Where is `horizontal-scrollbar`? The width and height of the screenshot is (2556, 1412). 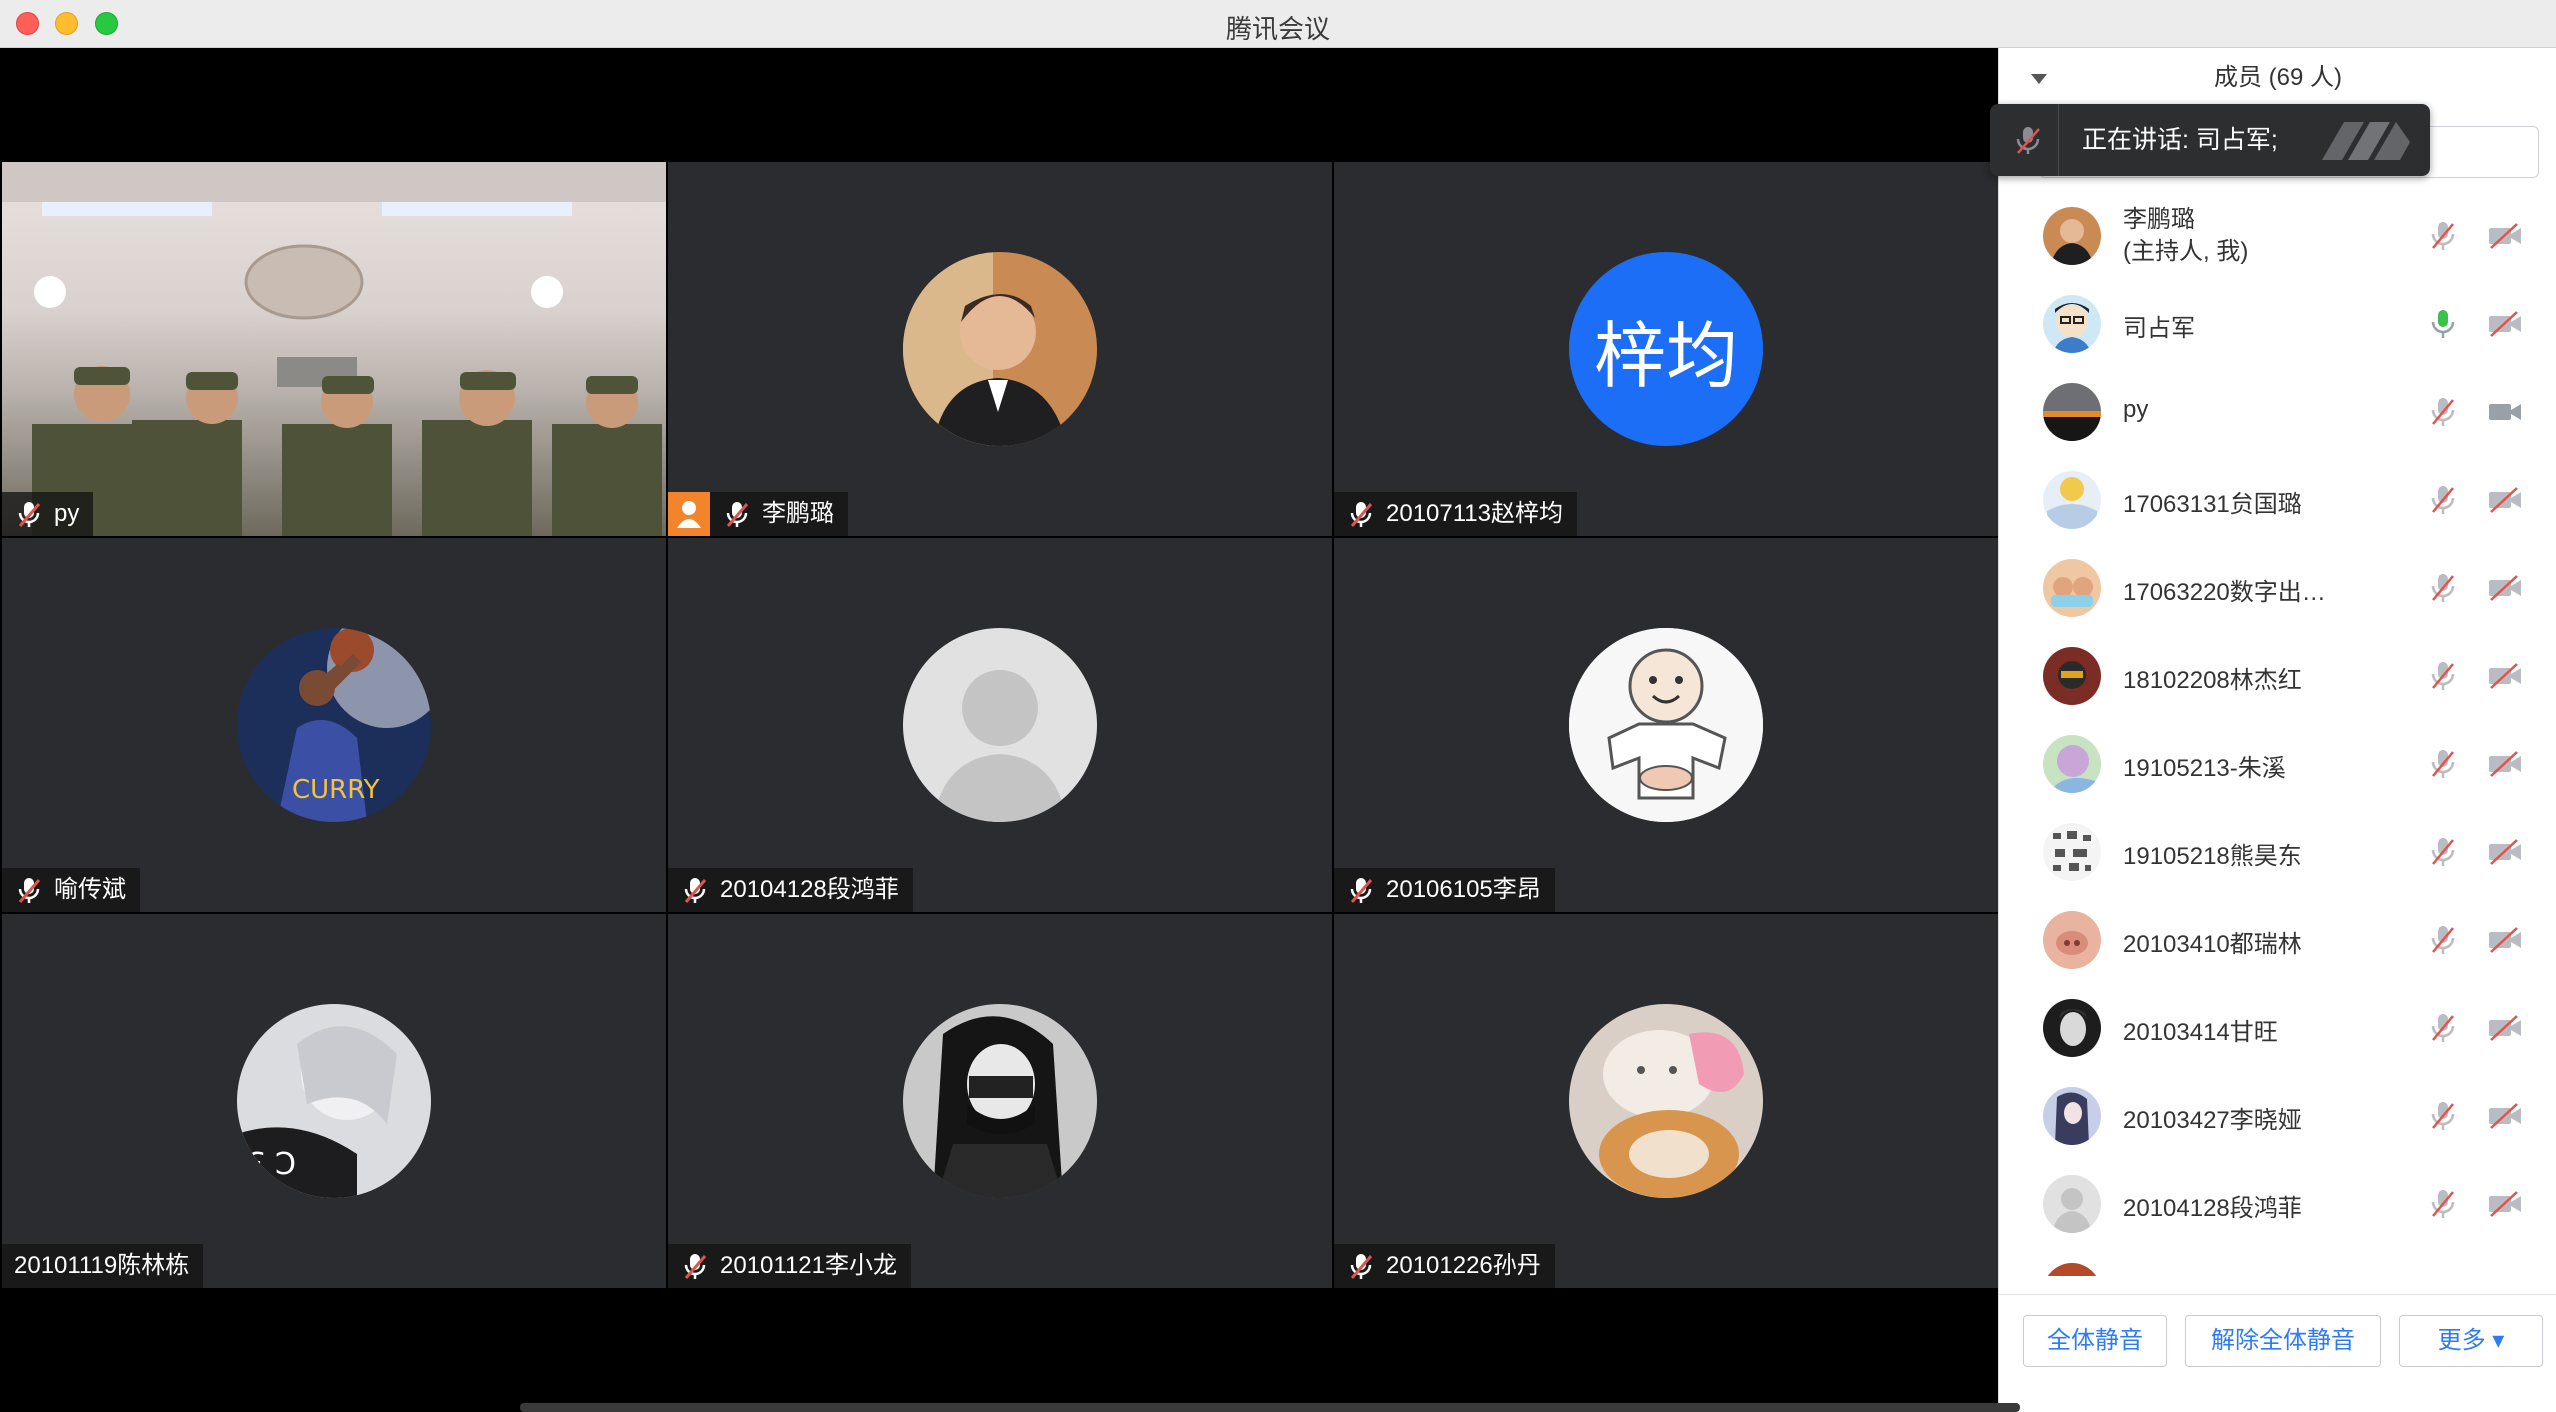 horizontal-scrollbar is located at coordinates (1270, 1407).